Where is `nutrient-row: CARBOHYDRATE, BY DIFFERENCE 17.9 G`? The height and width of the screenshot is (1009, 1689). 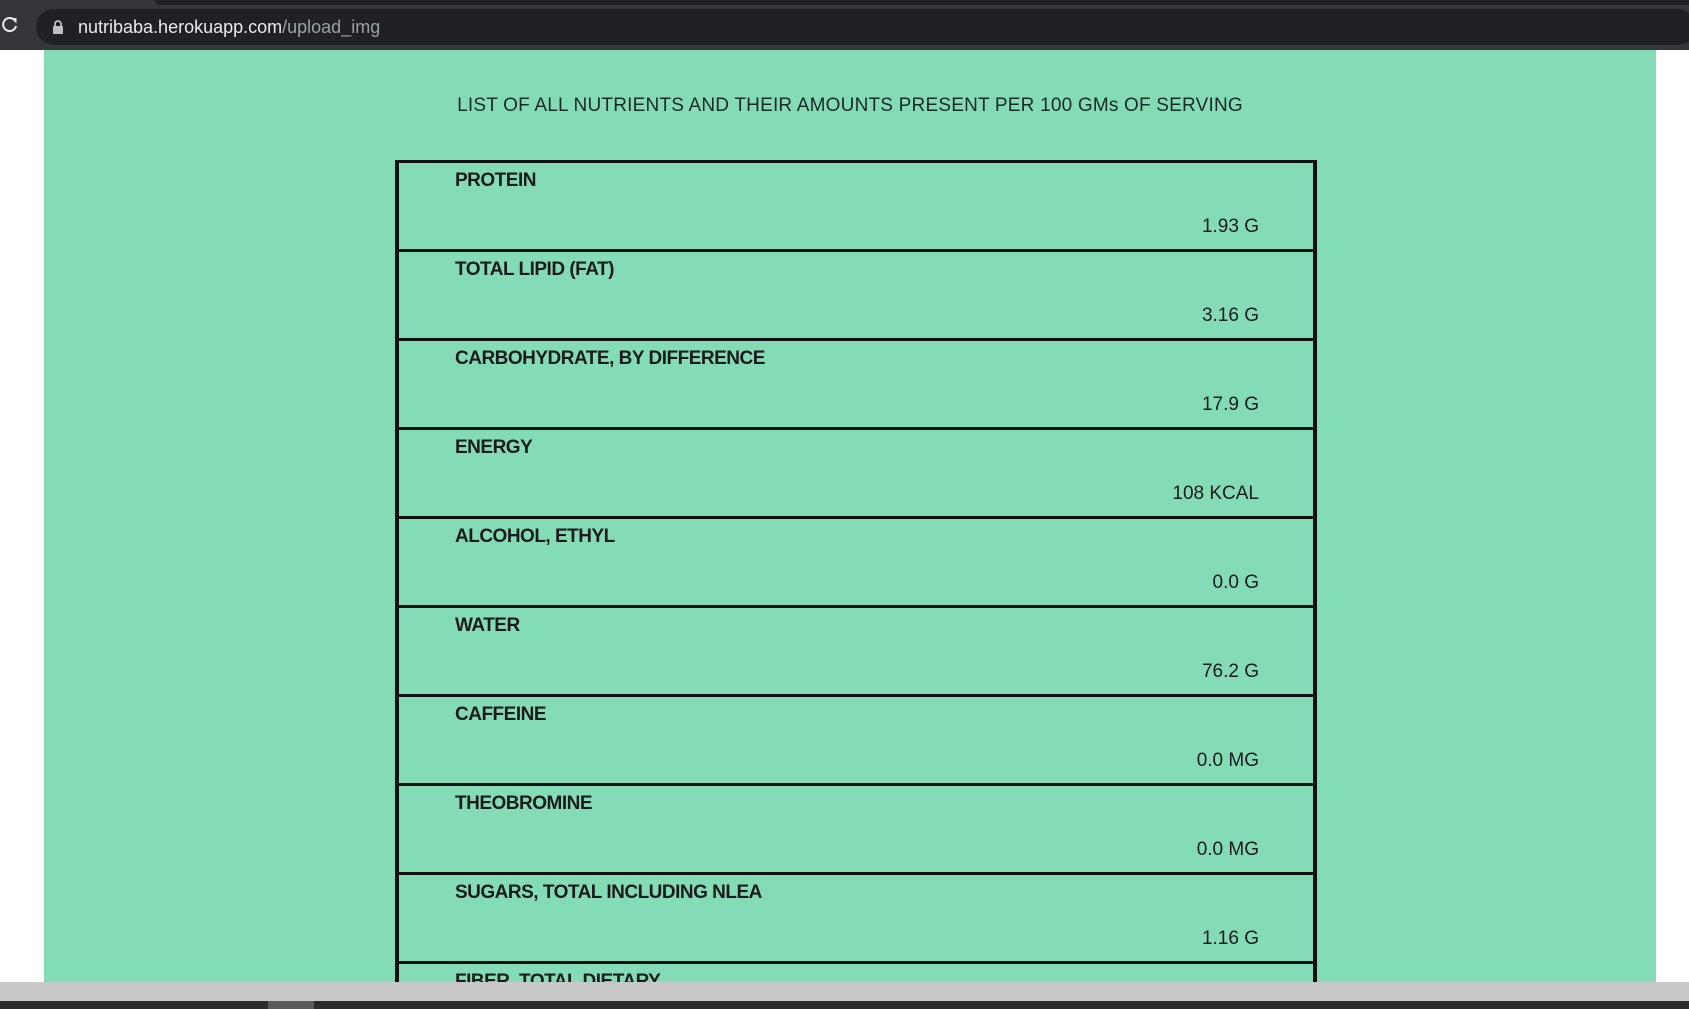
nutrient-row: CARBOHYDRATE, BY DIFFERENCE 17.9 G is located at coordinates (856, 385).